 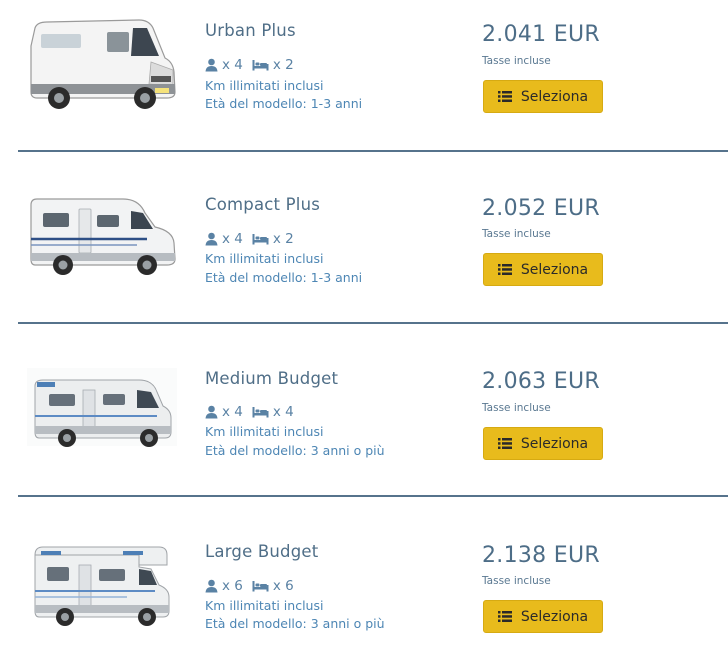 What do you see at coordinates (102, 232) in the screenshot?
I see `vehicle-image-semi-integrated` at bounding box center [102, 232].